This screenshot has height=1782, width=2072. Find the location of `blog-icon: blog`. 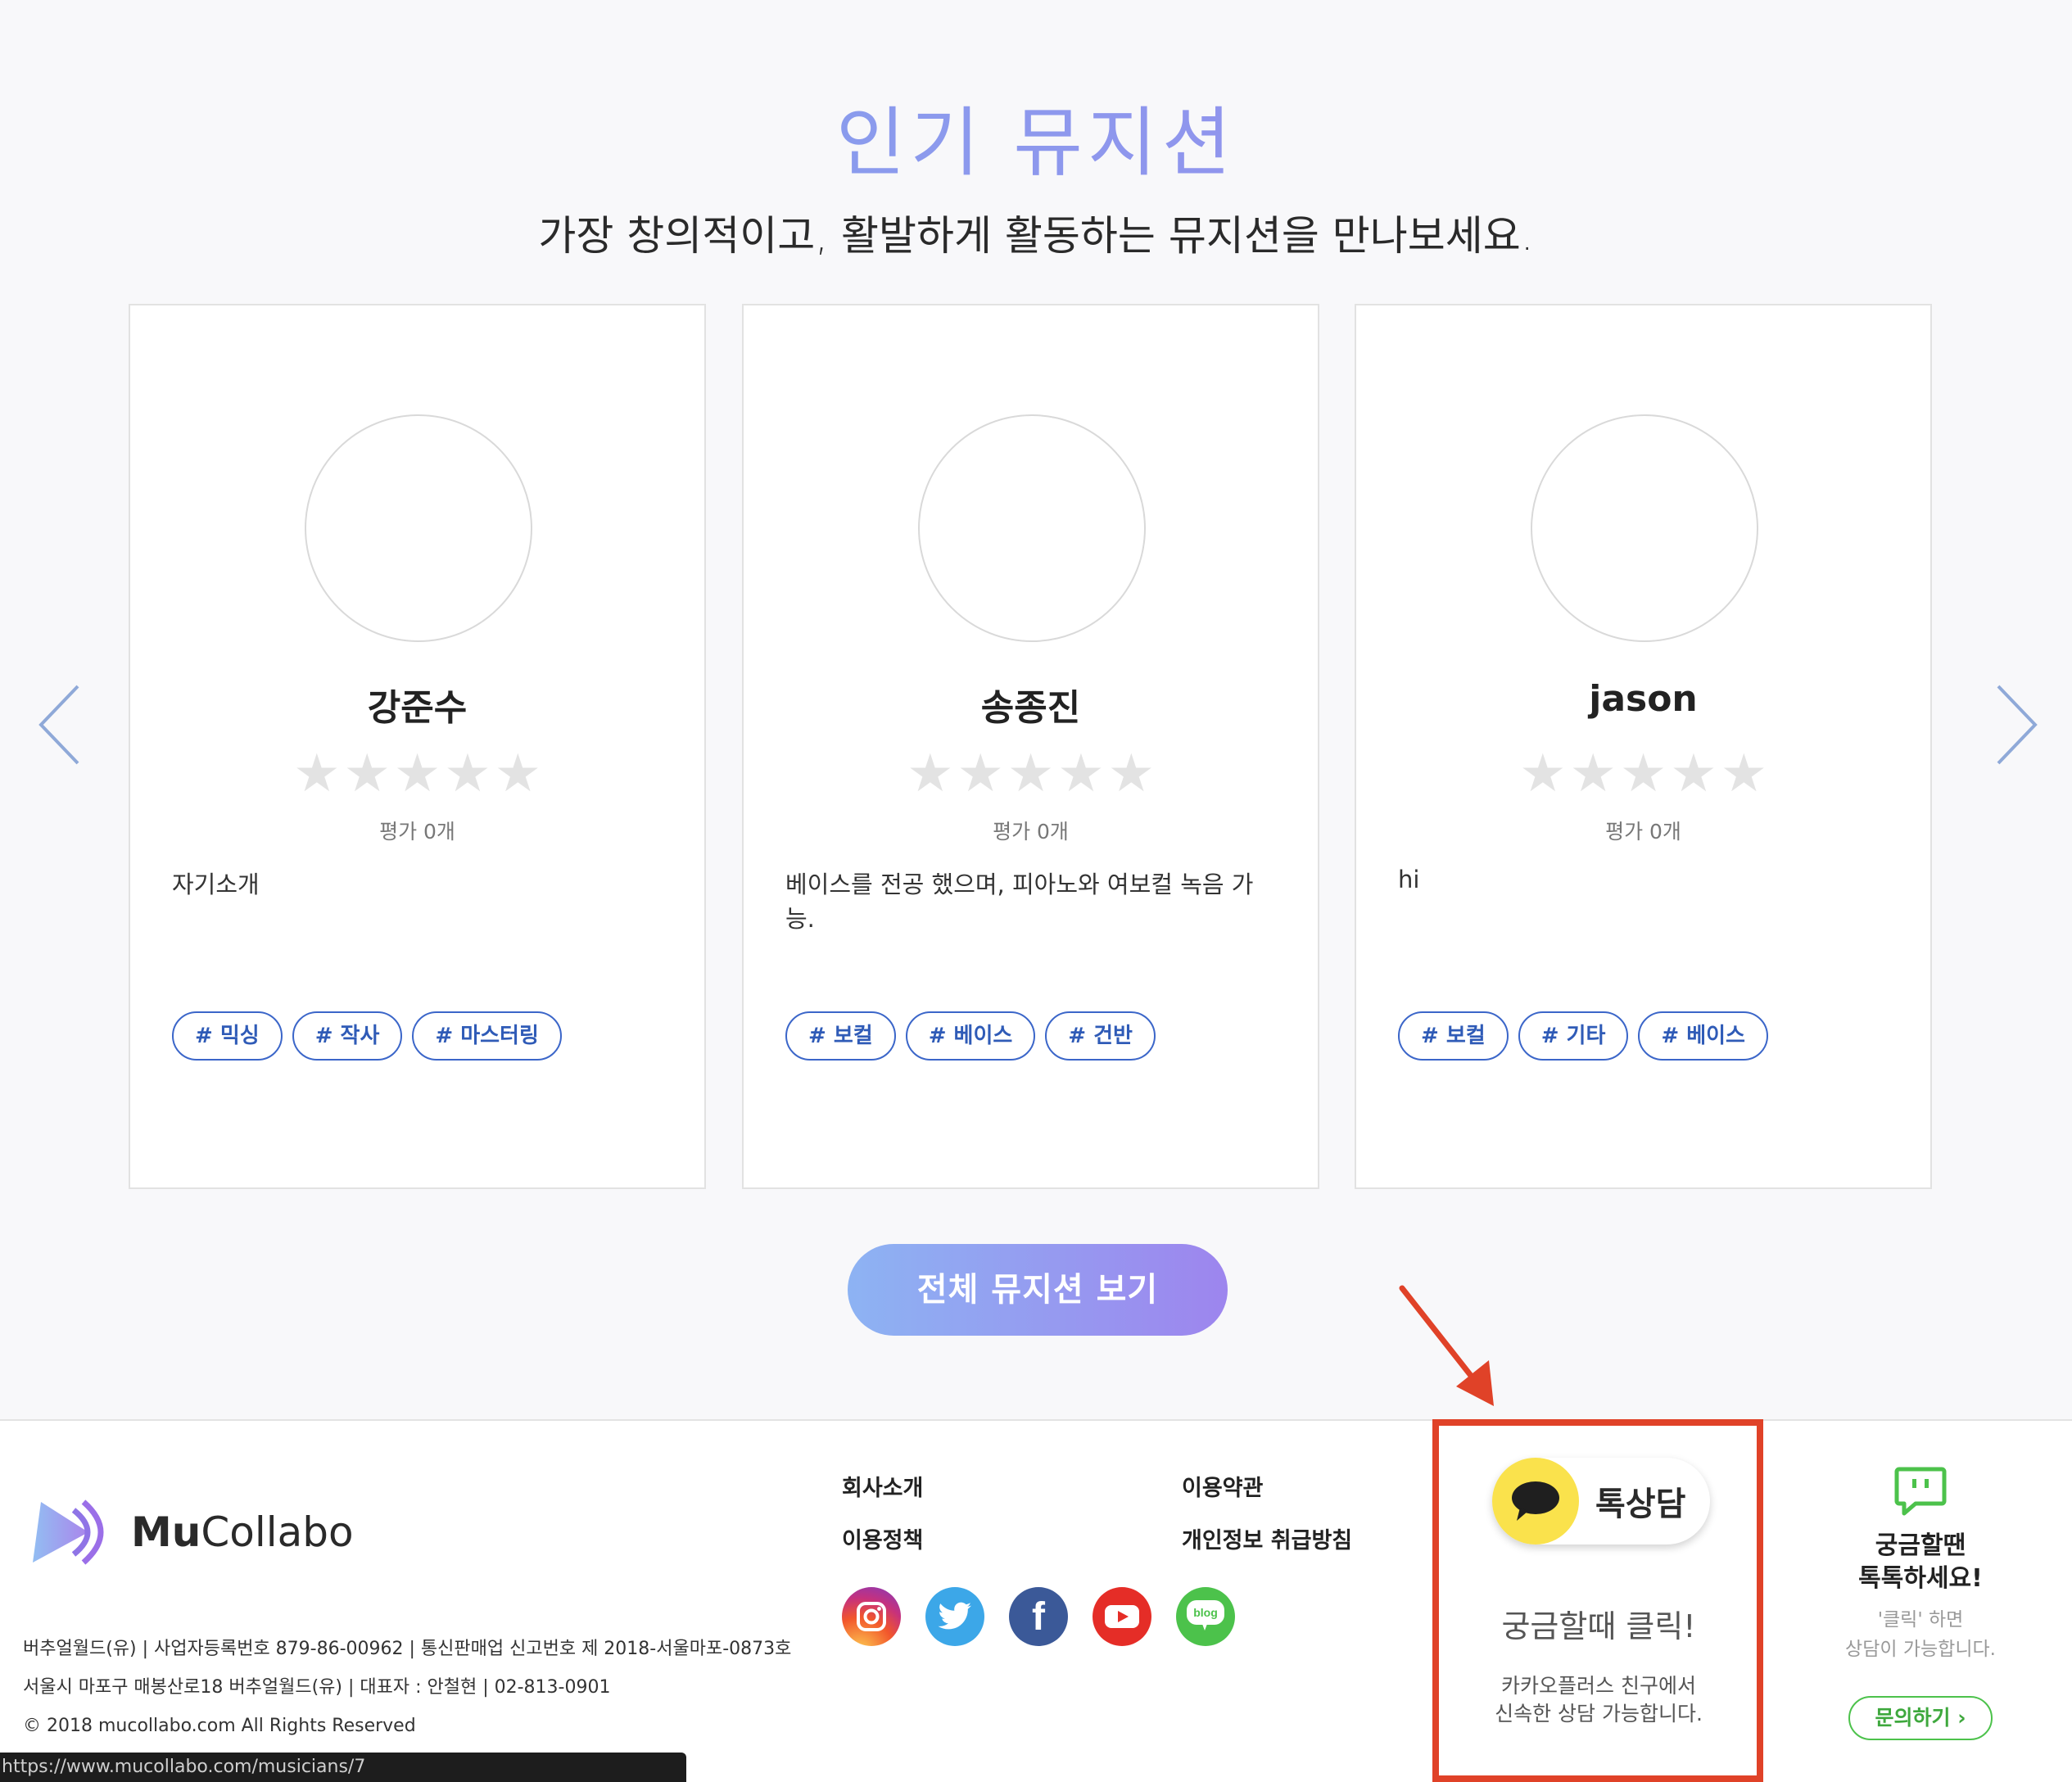

blog-icon: blog is located at coordinates (1205, 1617).